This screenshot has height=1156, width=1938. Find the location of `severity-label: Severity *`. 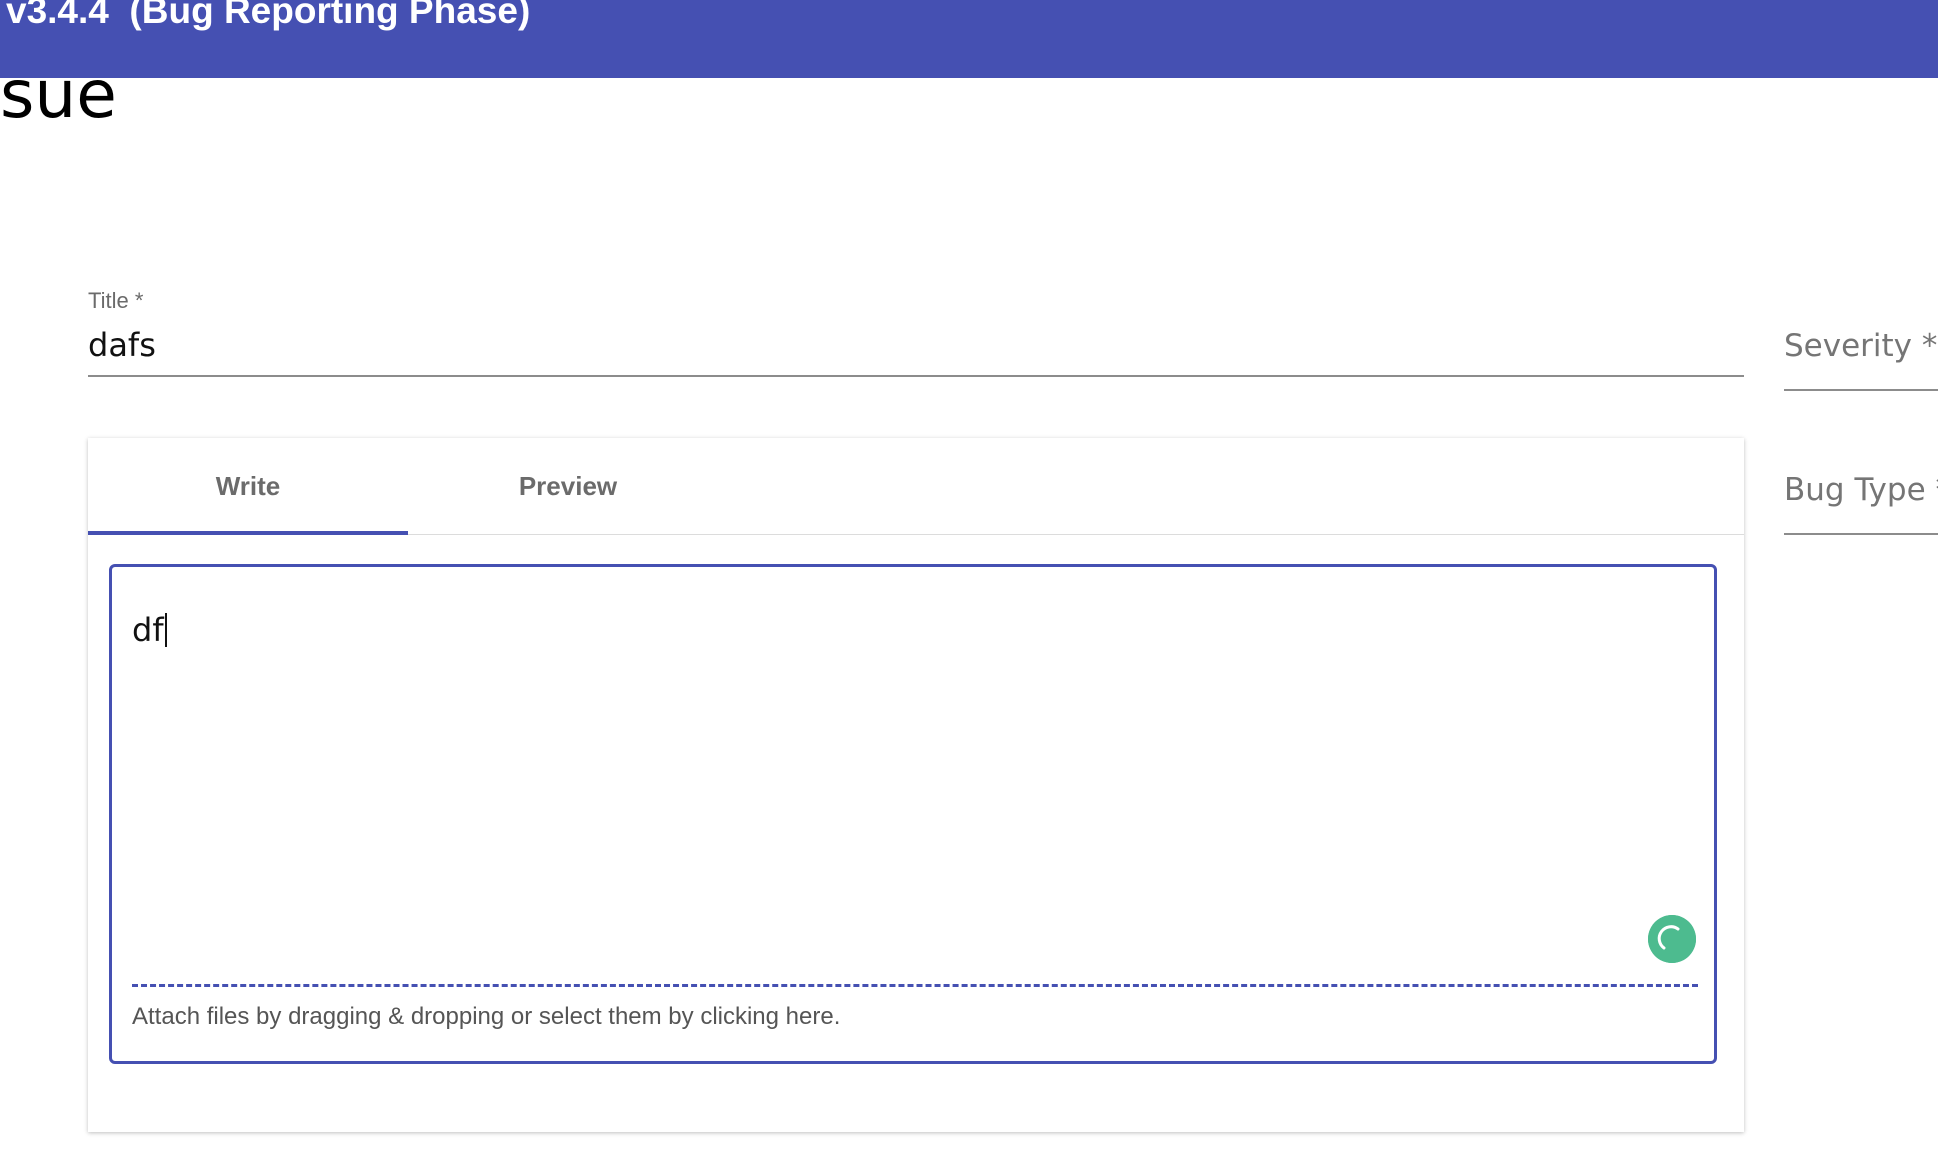

severity-label: Severity * is located at coordinates (1861, 346).